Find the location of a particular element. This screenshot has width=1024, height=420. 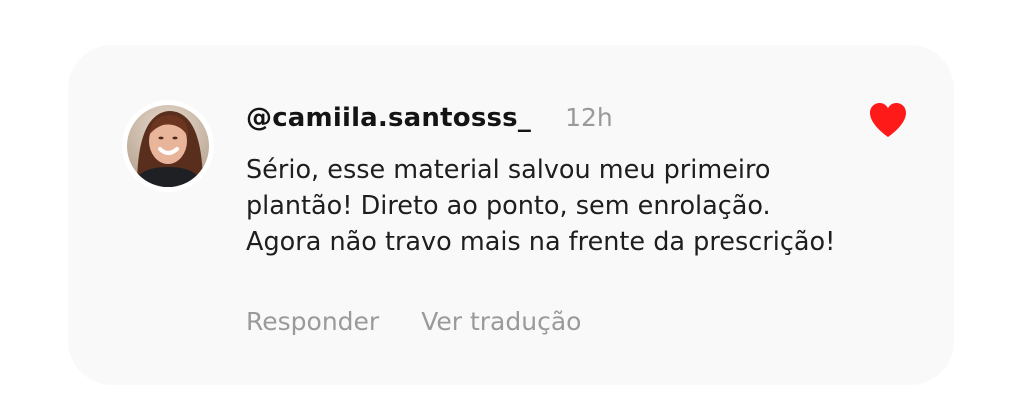

comment-header: @camiila.santosss_ 12h is located at coordinates (429, 118).